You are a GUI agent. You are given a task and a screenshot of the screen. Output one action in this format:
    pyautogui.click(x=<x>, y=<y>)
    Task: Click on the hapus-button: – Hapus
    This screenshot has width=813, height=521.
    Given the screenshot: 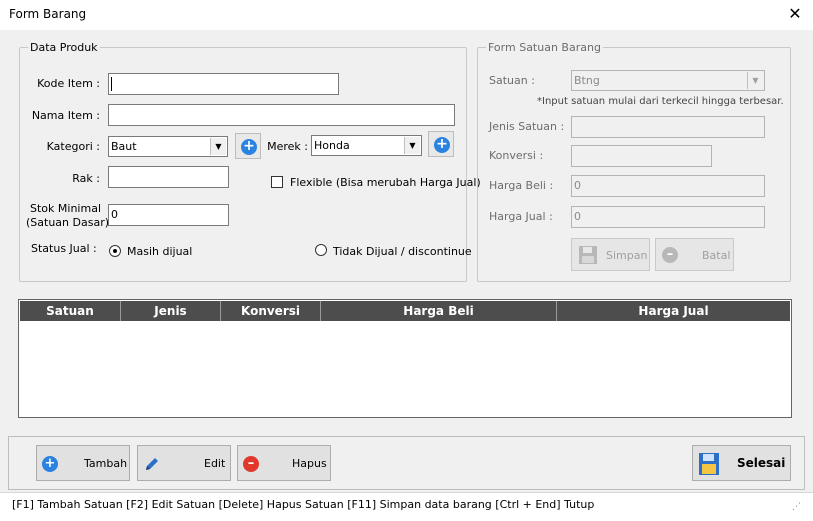 What is the action you would take?
    pyautogui.click(x=284, y=463)
    